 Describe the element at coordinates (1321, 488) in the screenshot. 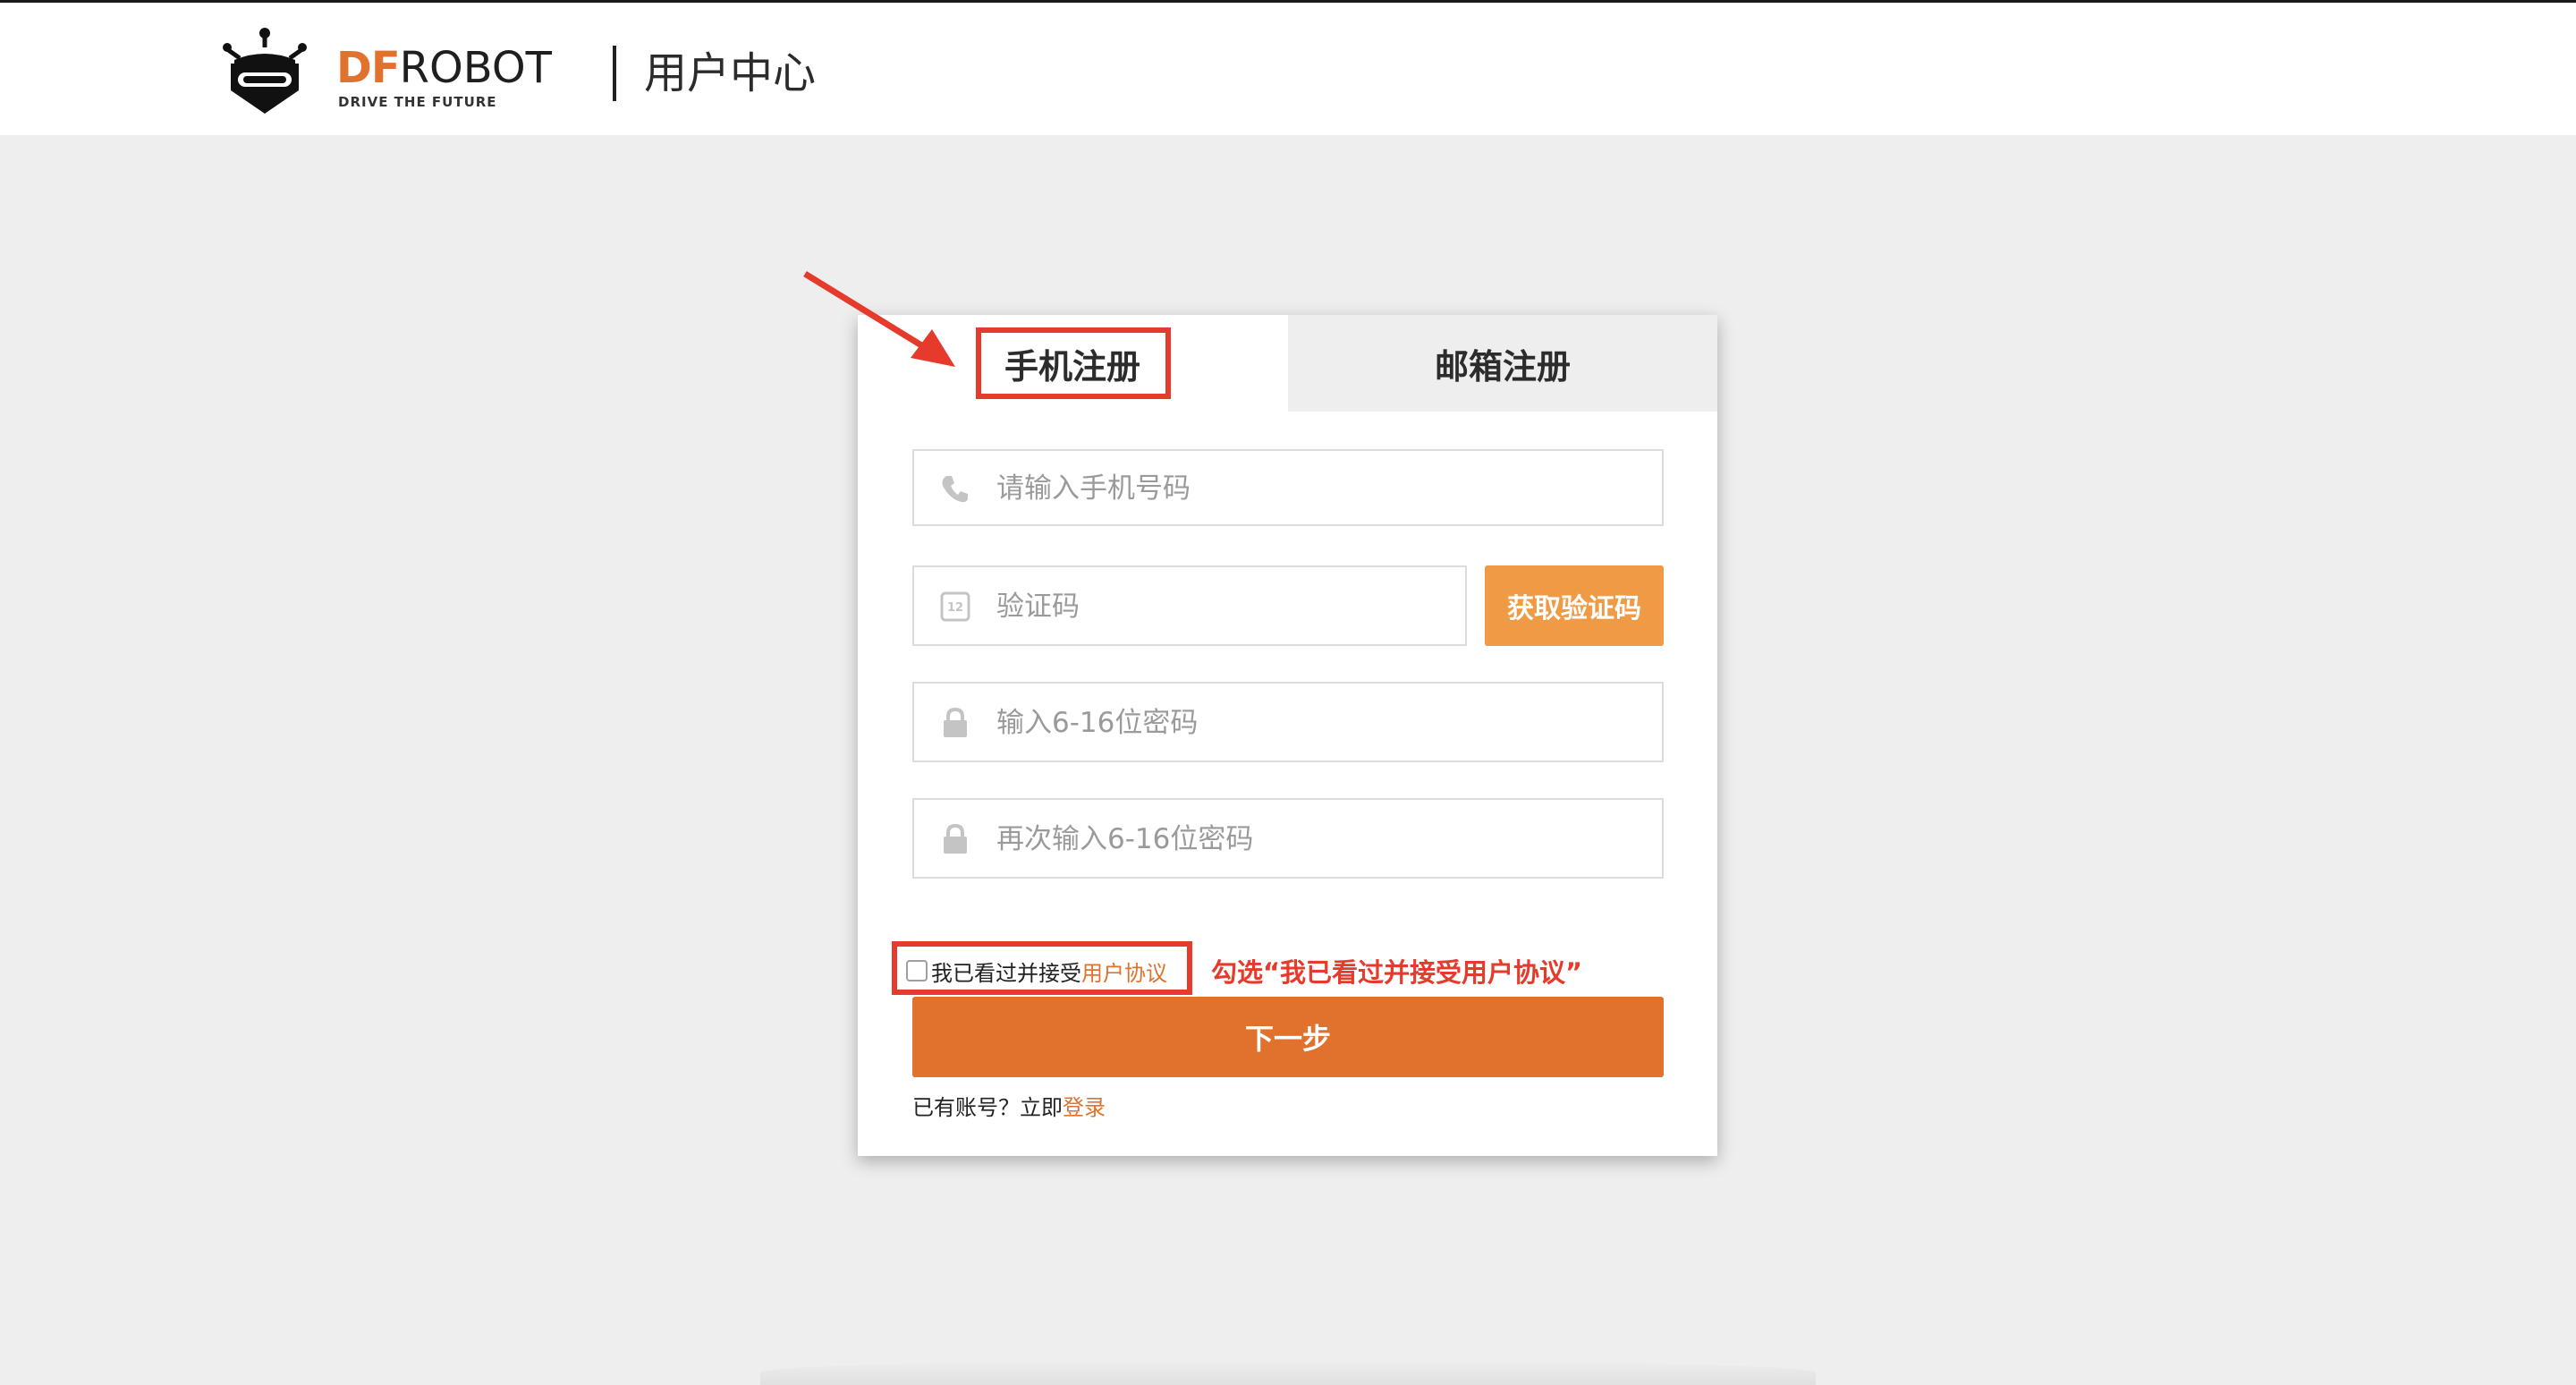

I see `phone-input` at that location.